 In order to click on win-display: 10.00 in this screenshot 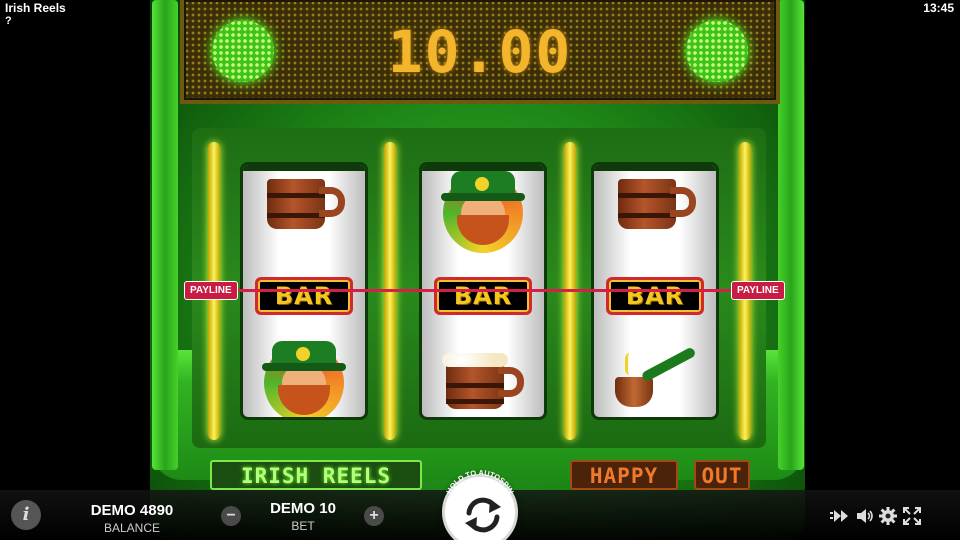, I will do `click(480, 52)`.